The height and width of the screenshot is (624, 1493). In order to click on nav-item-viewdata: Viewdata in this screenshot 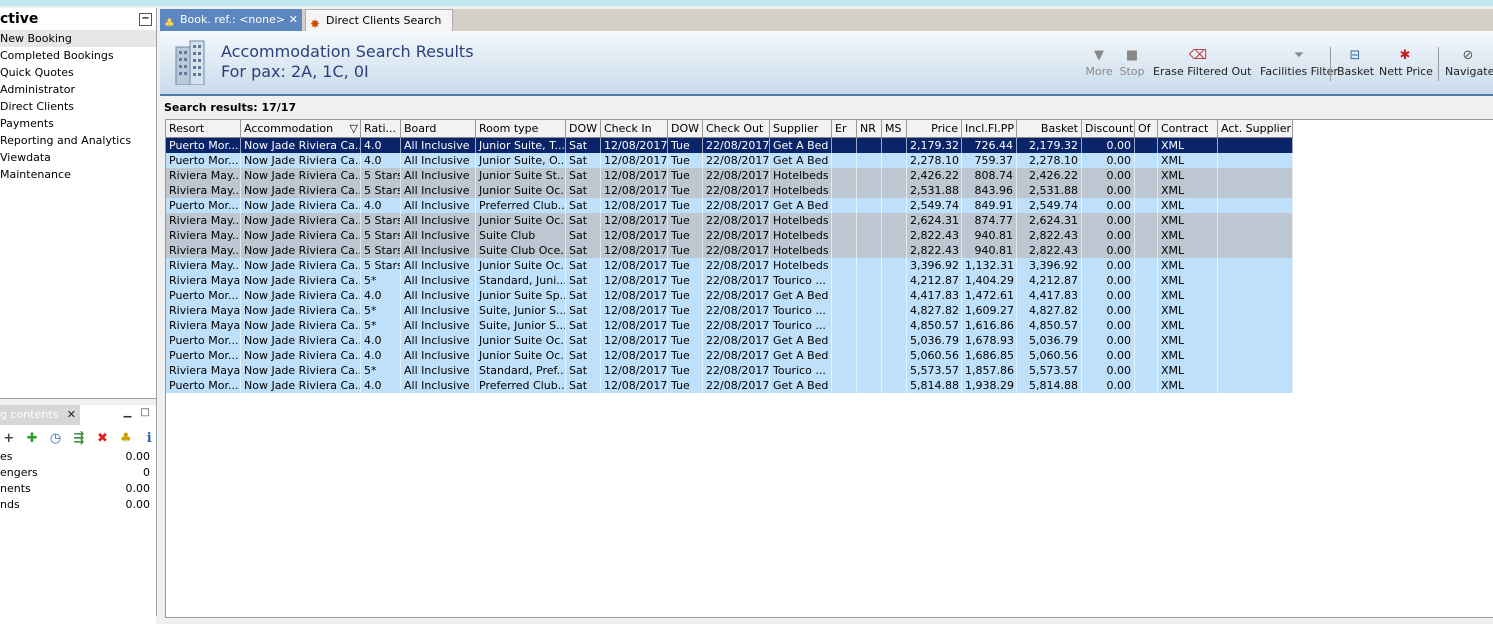, I will do `click(78, 157)`.